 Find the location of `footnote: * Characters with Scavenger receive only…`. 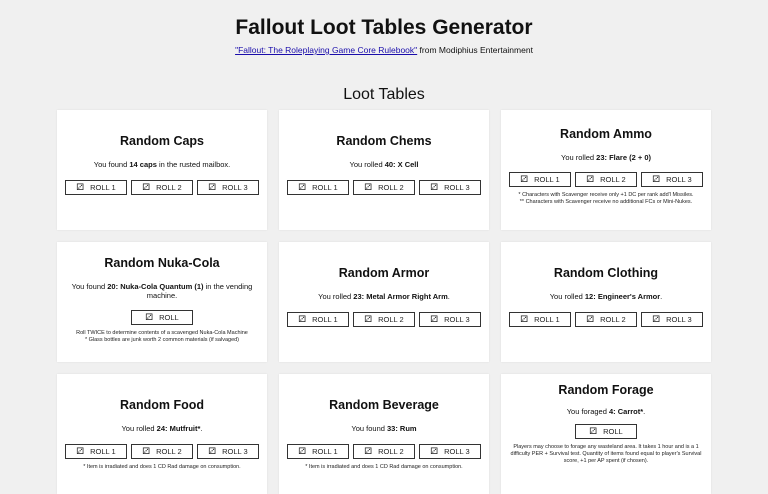

footnote: * Characters with Scavenger receive only… is located at coordinates (606, 195).